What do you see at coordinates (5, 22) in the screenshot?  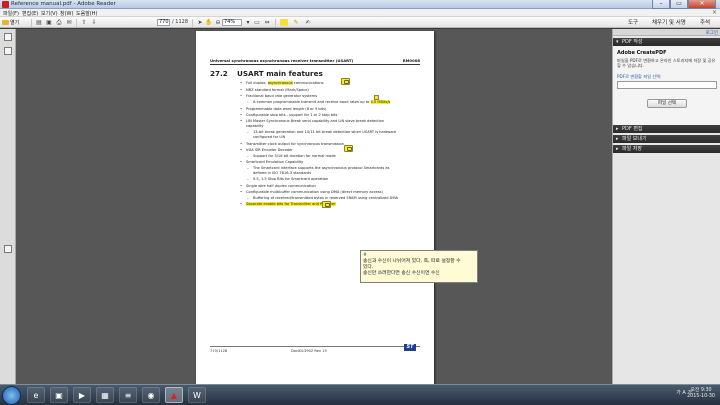 I see `folder-icon` at bounding box center [5, 22].